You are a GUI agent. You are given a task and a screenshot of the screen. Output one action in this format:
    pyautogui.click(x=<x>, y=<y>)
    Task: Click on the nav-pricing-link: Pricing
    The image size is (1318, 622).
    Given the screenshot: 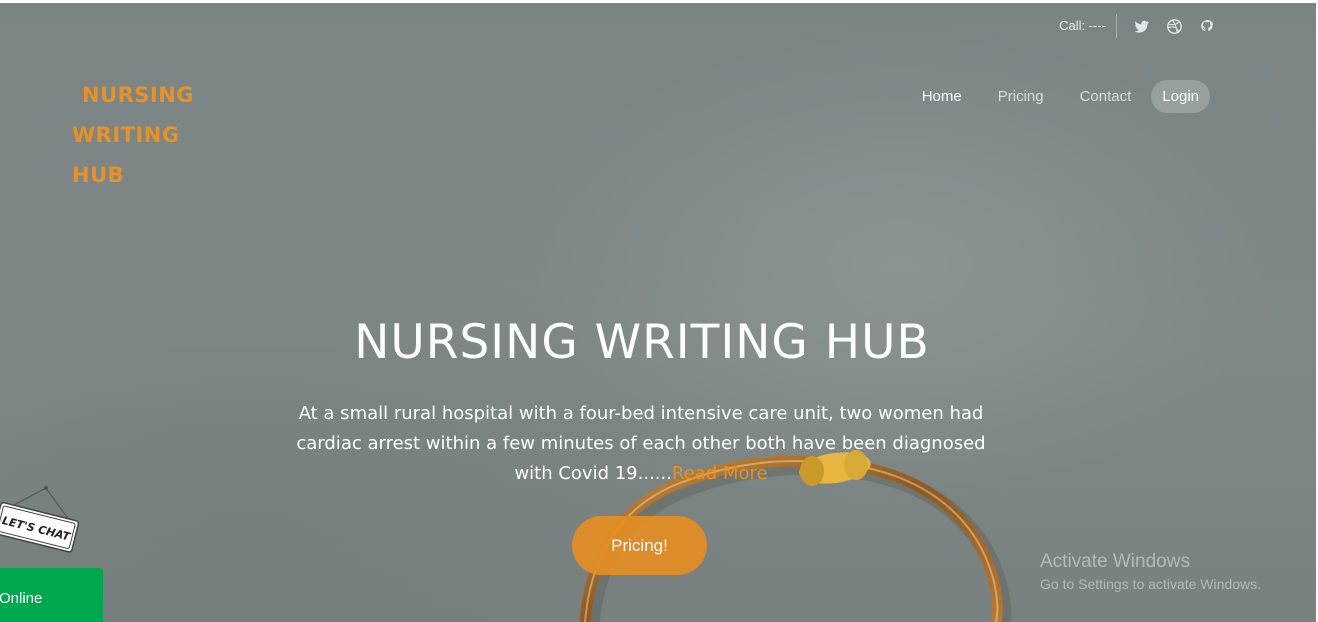 What is the action you would take?
    pyautogui.click(x=1021, y=96)
    